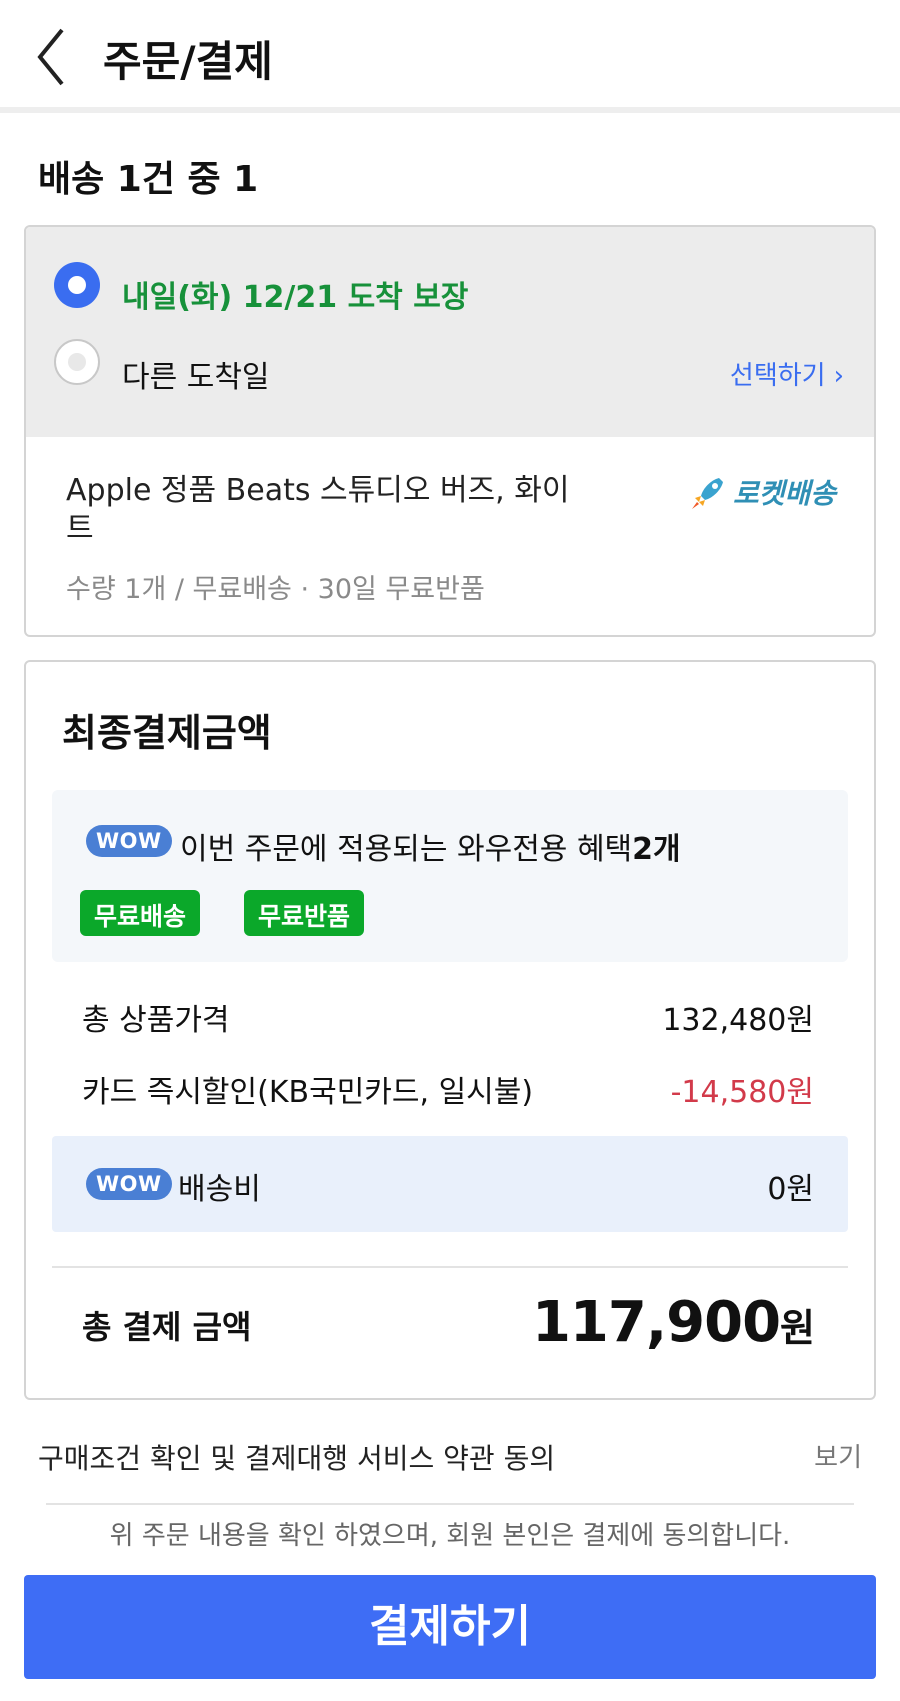  Describe the element at coordinates (838, 1455) in the screenshot. I see `terms-view-link: 보기` at that location.